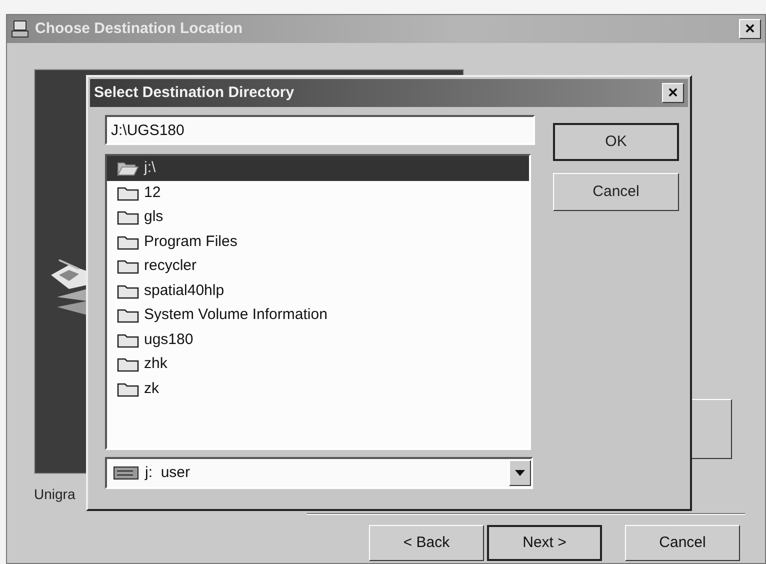 This screenshot has width=766, height=564. What do you see at coordinates (126, 473) in the screenshot?
I see `drive-icon` at bounding box center [126, 473].